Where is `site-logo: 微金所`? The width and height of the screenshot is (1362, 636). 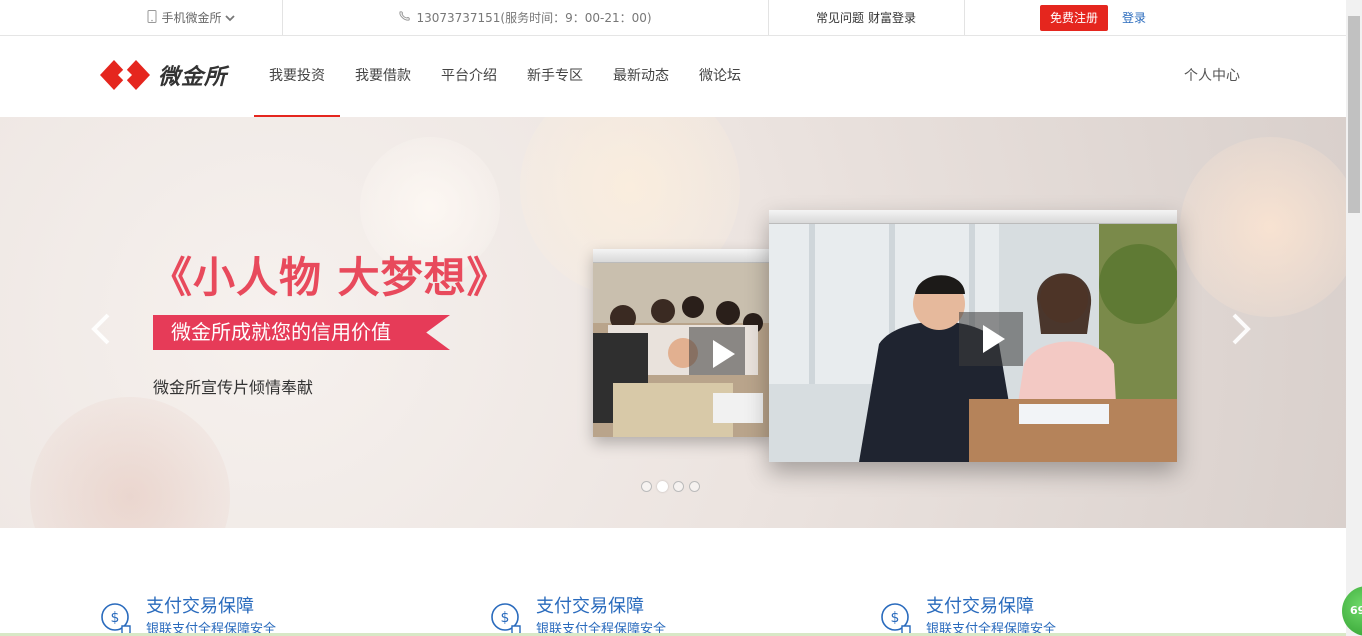 site-logo: 微金所 is located at coordinates (163, 75).